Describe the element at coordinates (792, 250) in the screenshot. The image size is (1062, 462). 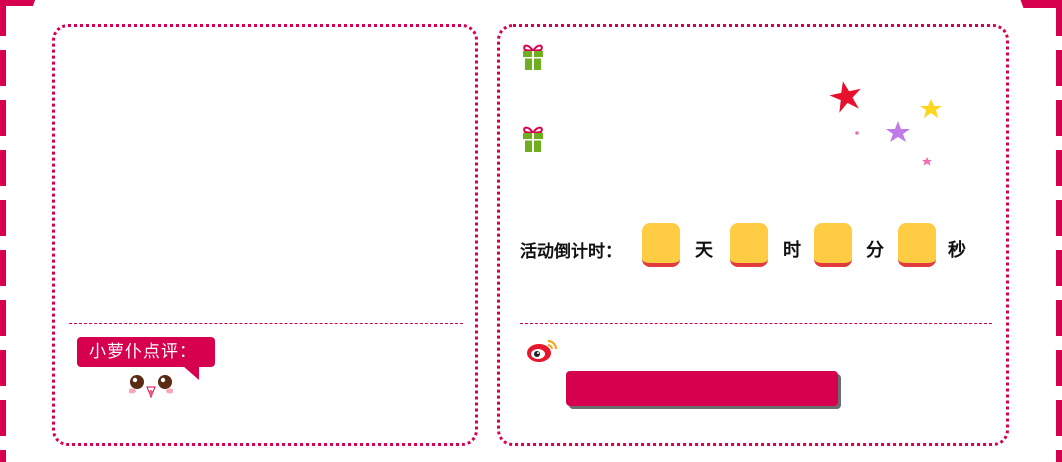
I see `countdown-hour-unit: 时` at that location.